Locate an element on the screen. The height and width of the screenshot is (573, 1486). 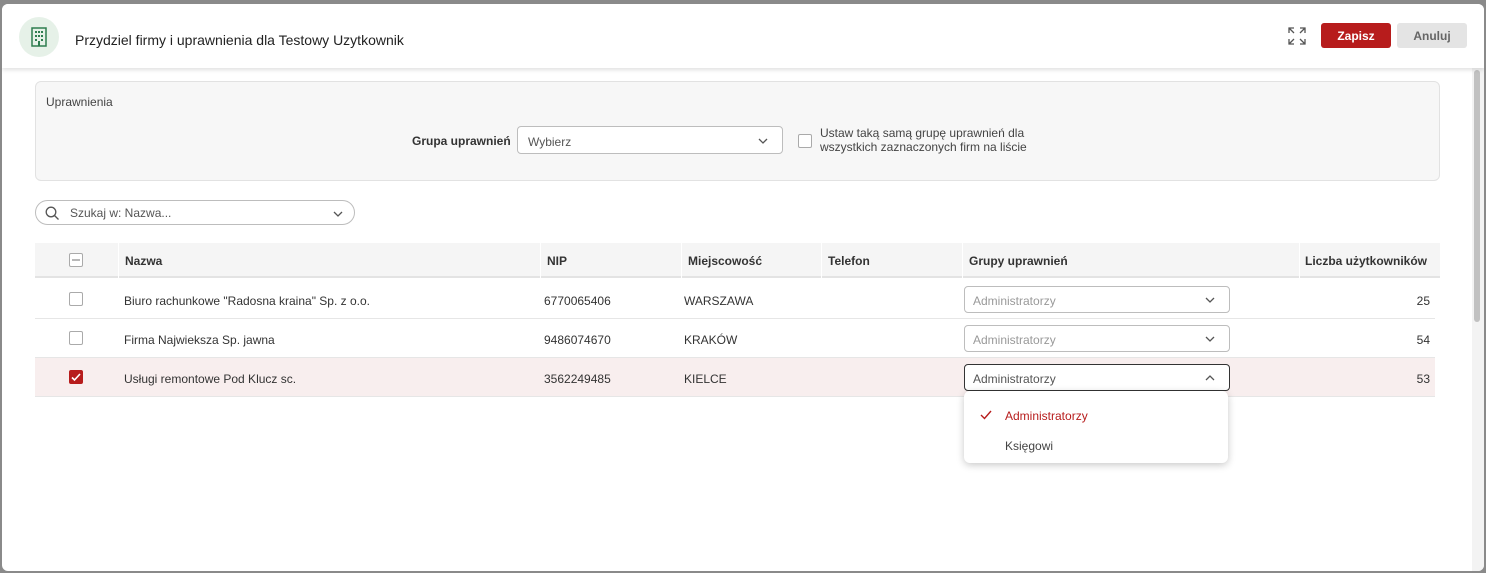
company-name: Usługi remontowe Pod Klucz sc. is located at coordinates (210, 379).